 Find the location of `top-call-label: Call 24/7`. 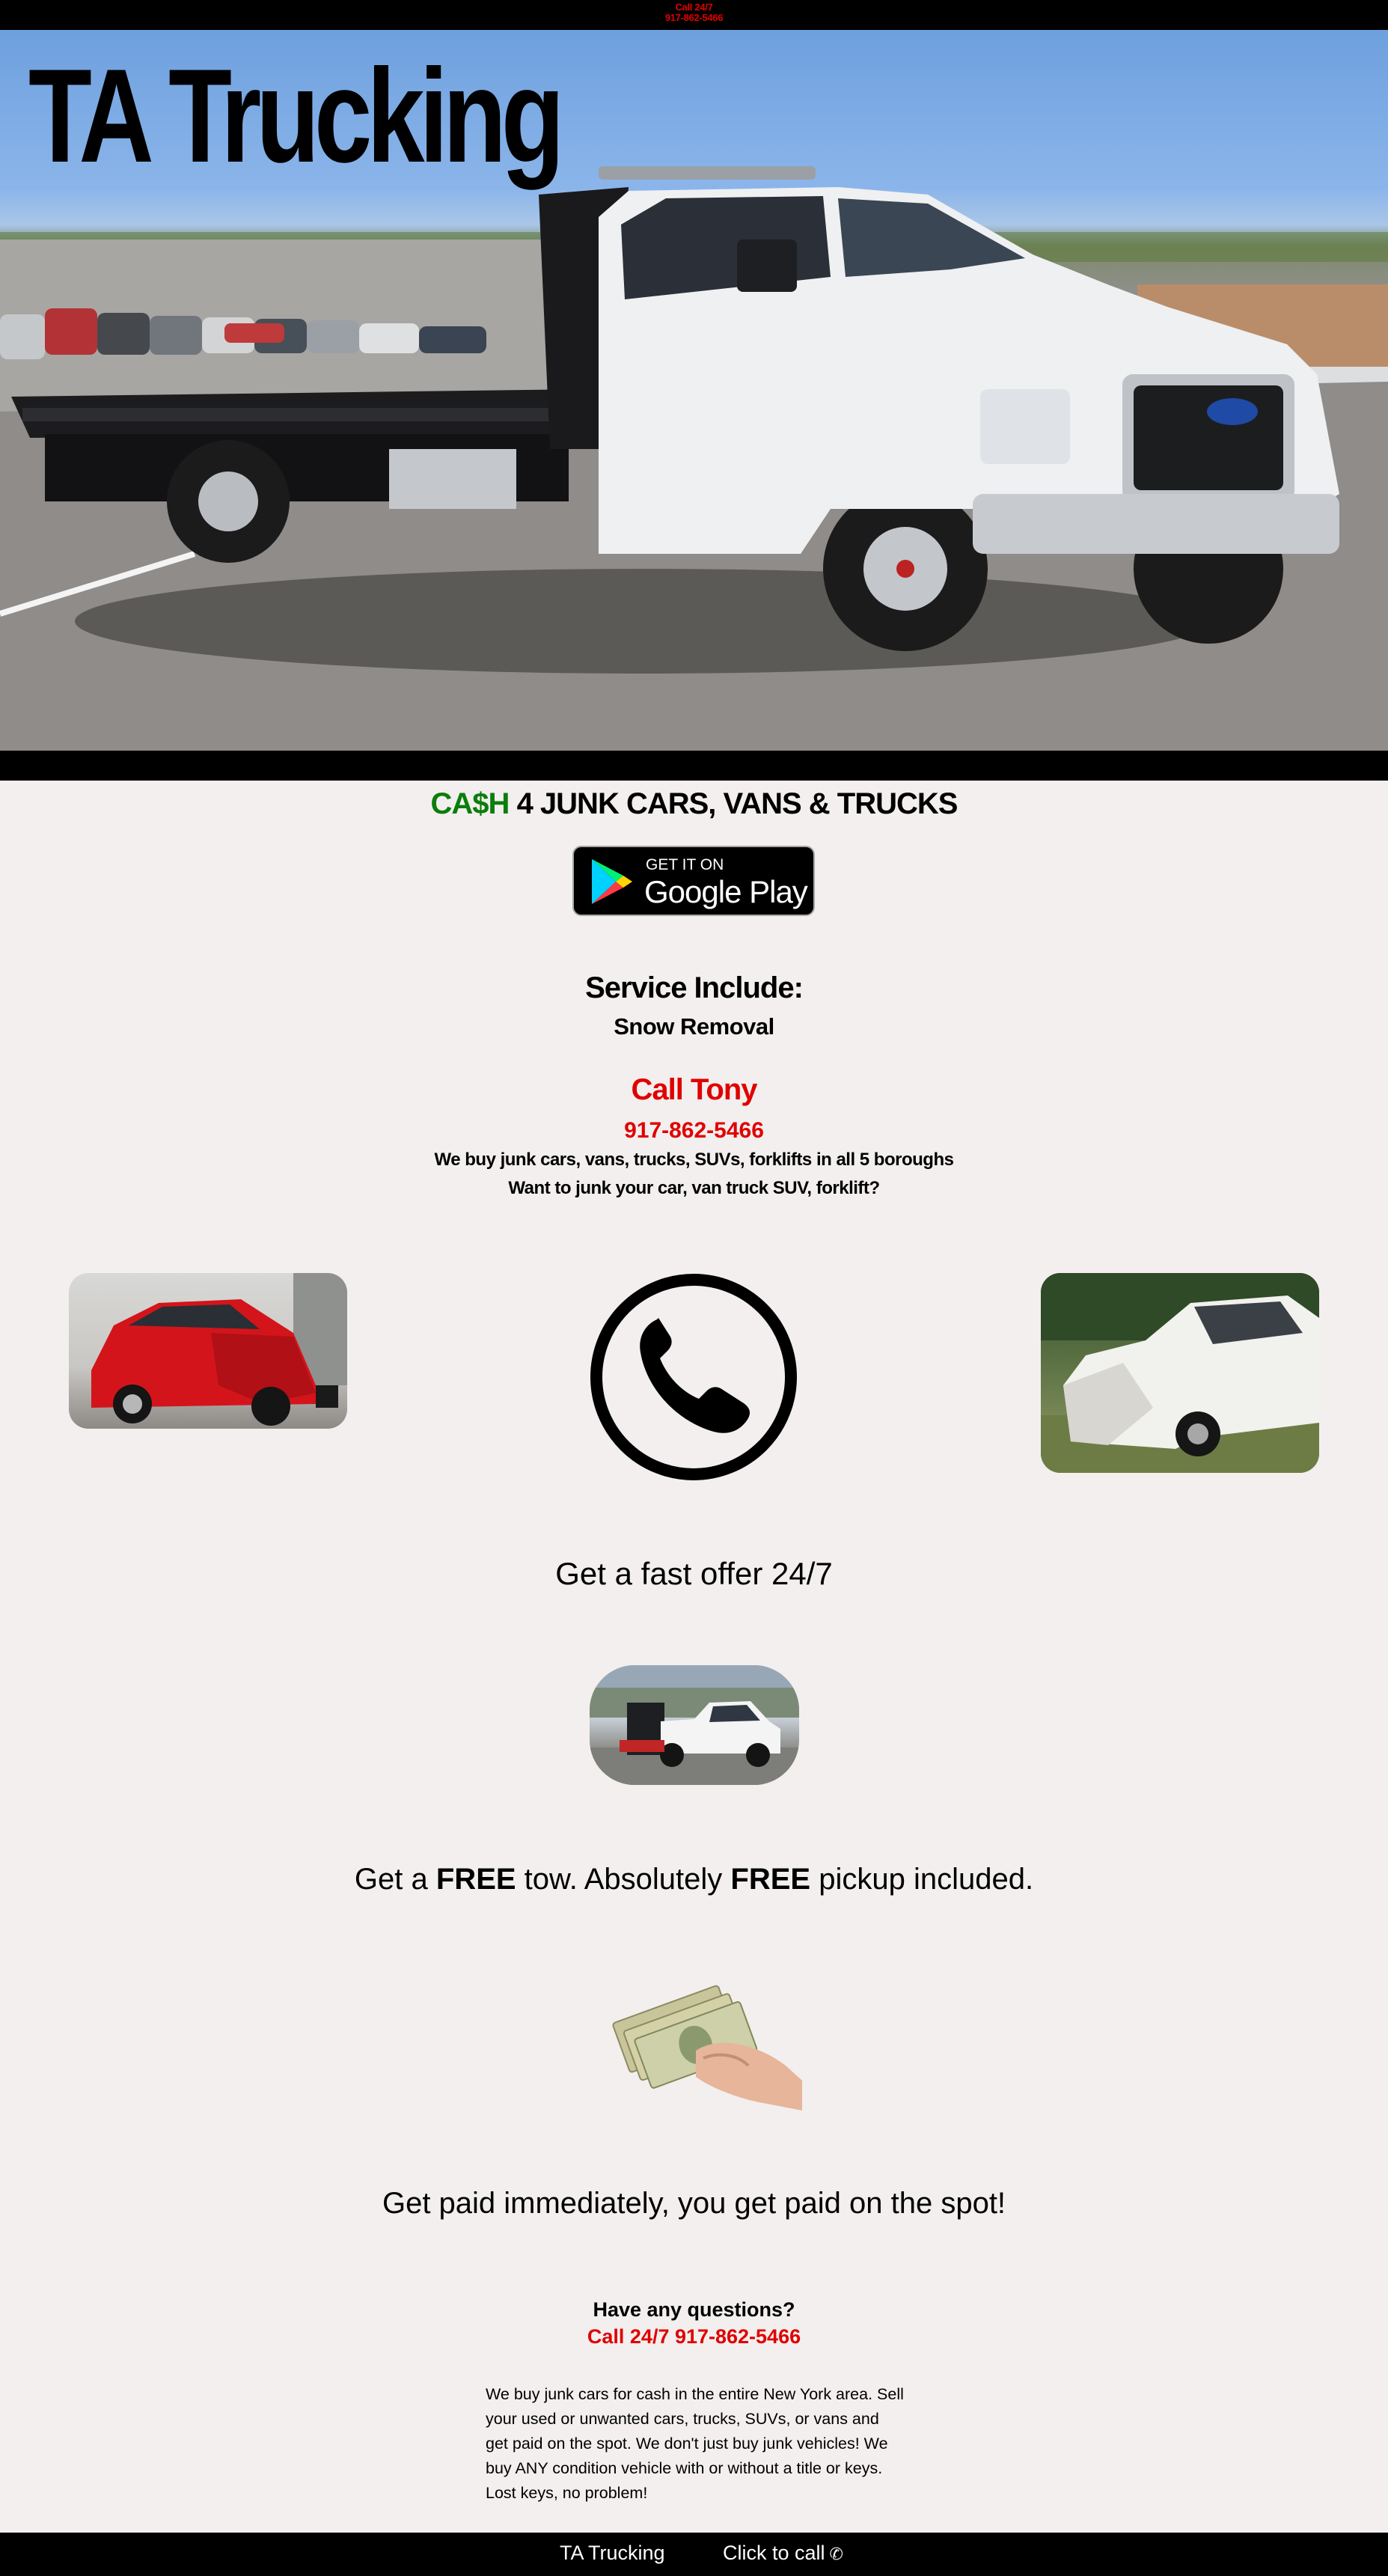

top-call-label: Call 24/7 is located at coordinates (694, 7).